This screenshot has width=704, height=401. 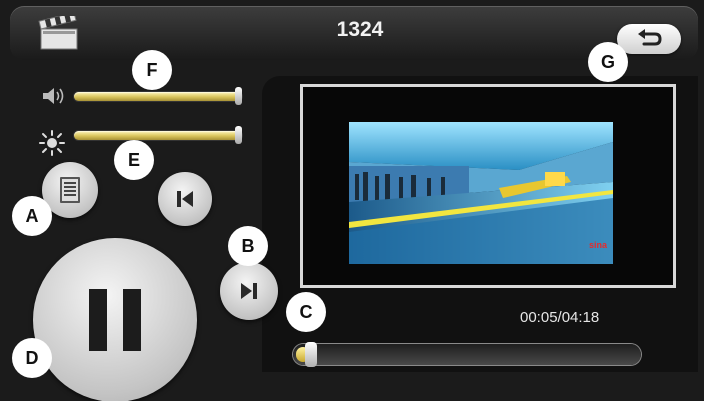 What do you see at coordinates (152, 70) in the screenshot?
I see `callout-f: F` at bounding box center [152, 70].